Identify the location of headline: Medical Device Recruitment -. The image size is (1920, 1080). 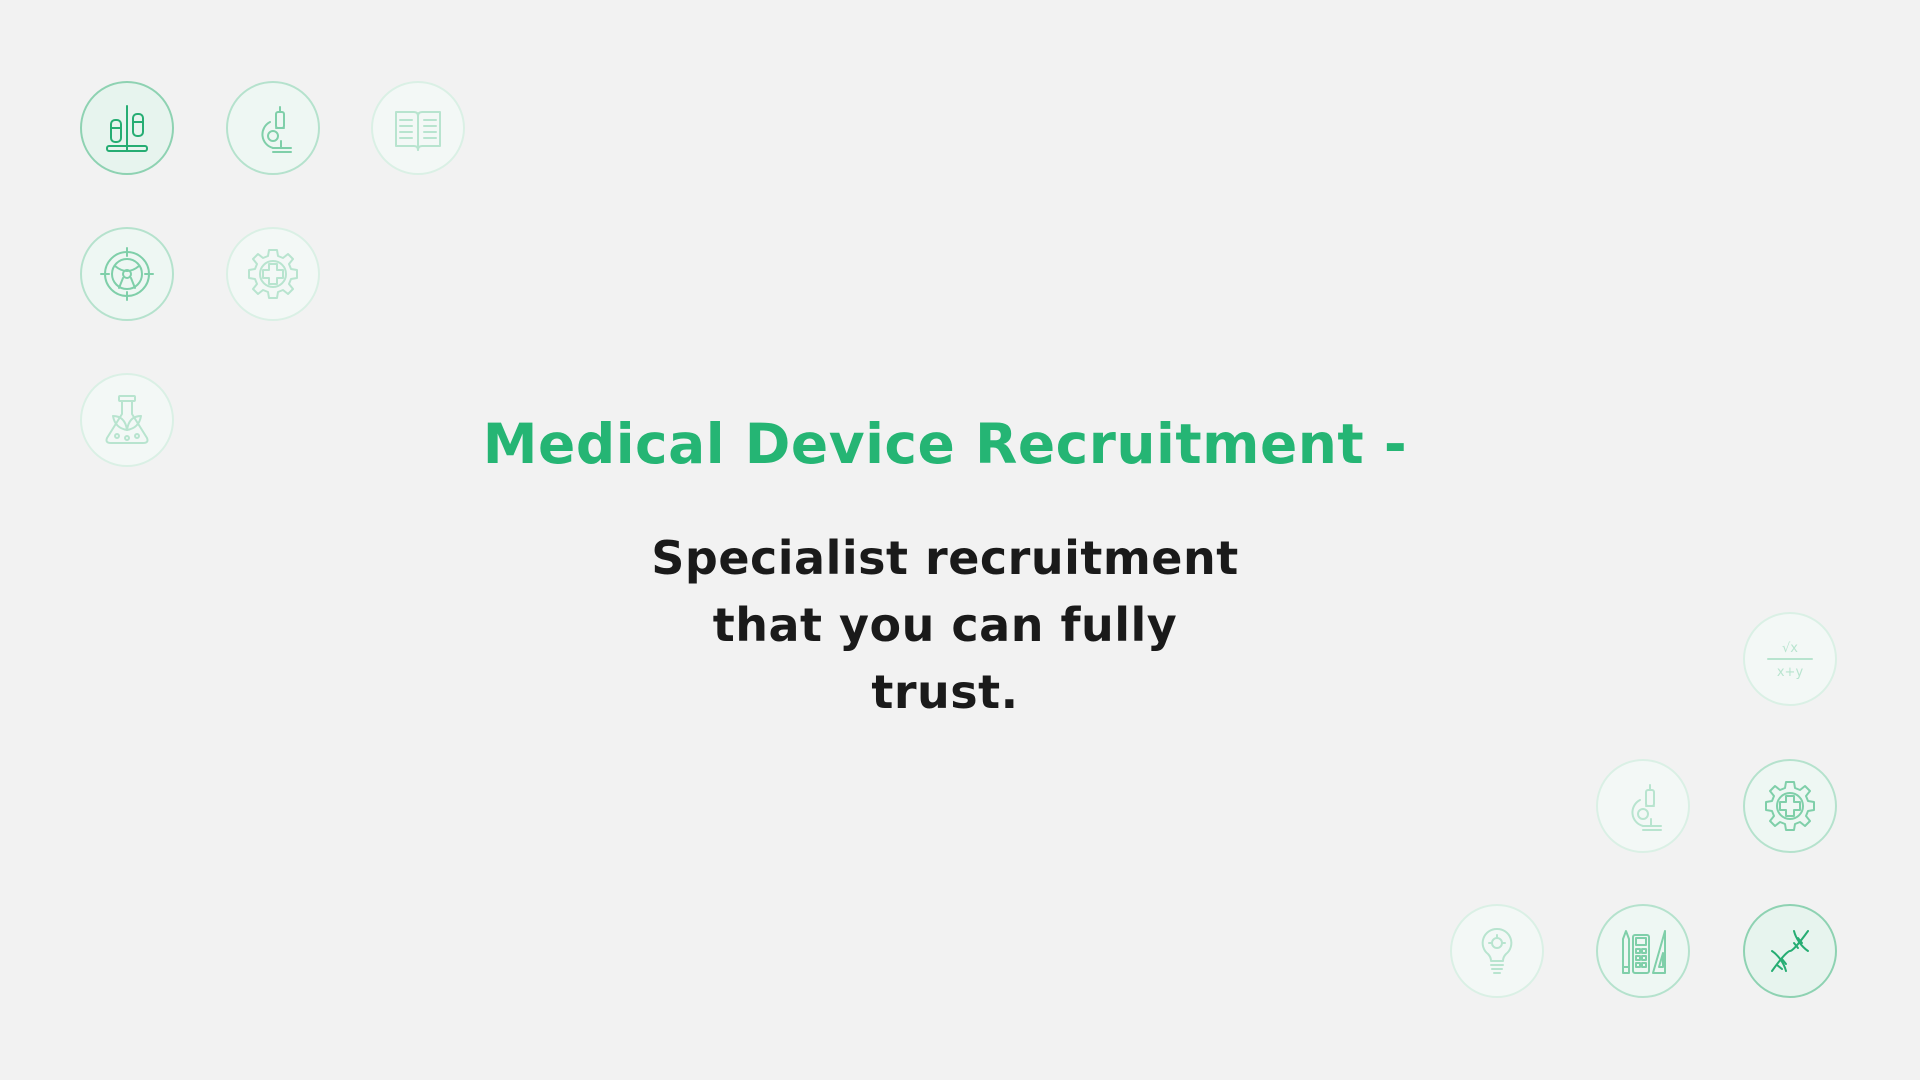
(945, 444).